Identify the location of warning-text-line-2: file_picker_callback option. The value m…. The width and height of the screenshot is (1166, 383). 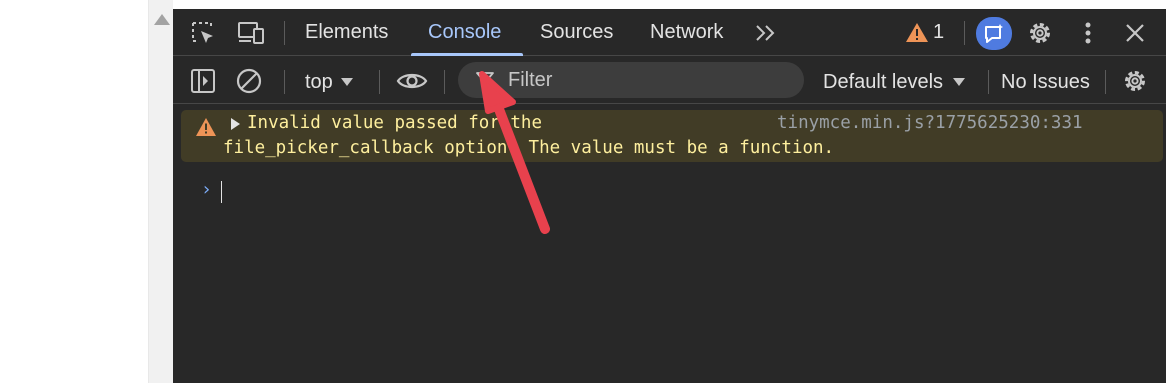
(529, 148).